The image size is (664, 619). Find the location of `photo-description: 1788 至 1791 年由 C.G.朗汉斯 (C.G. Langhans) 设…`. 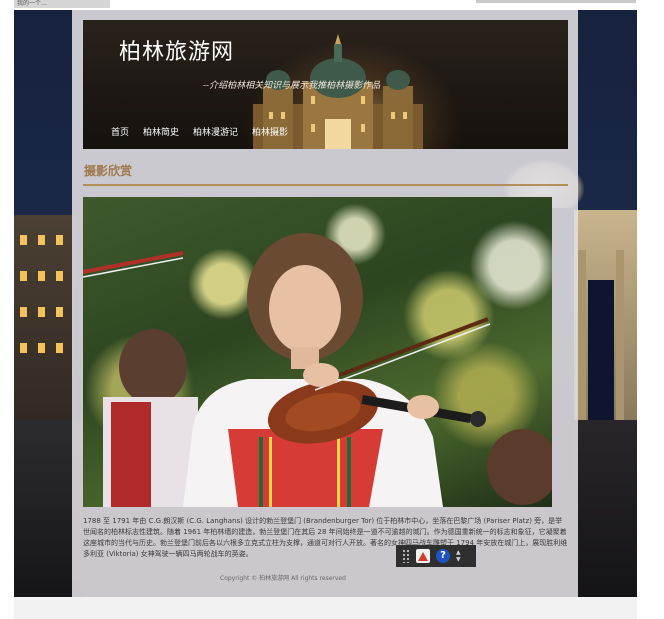

photo-description: 1788 至 1791 年由 C.G.朗汉斯 (C.G. Langhans) 设… is located at coordinates (325, 537).